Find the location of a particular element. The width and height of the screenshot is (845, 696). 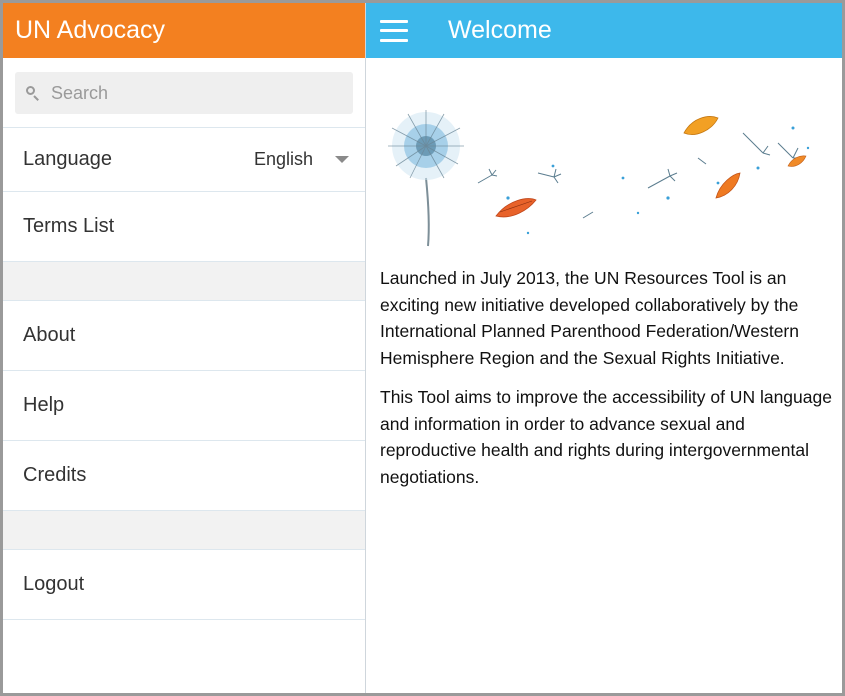

sidebar-item-label: About is located at coordinates (49, 335).